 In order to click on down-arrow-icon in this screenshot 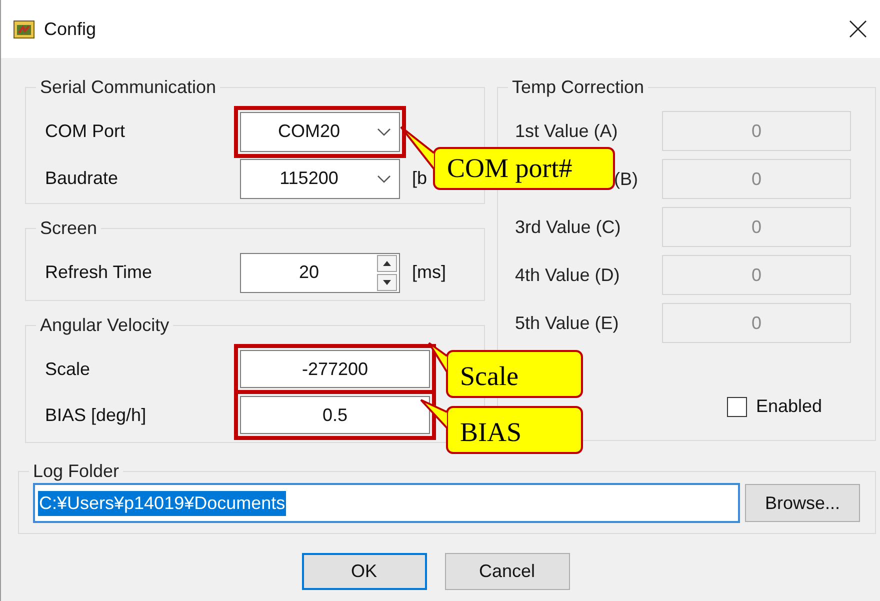, I will do `click(387, 282)`.